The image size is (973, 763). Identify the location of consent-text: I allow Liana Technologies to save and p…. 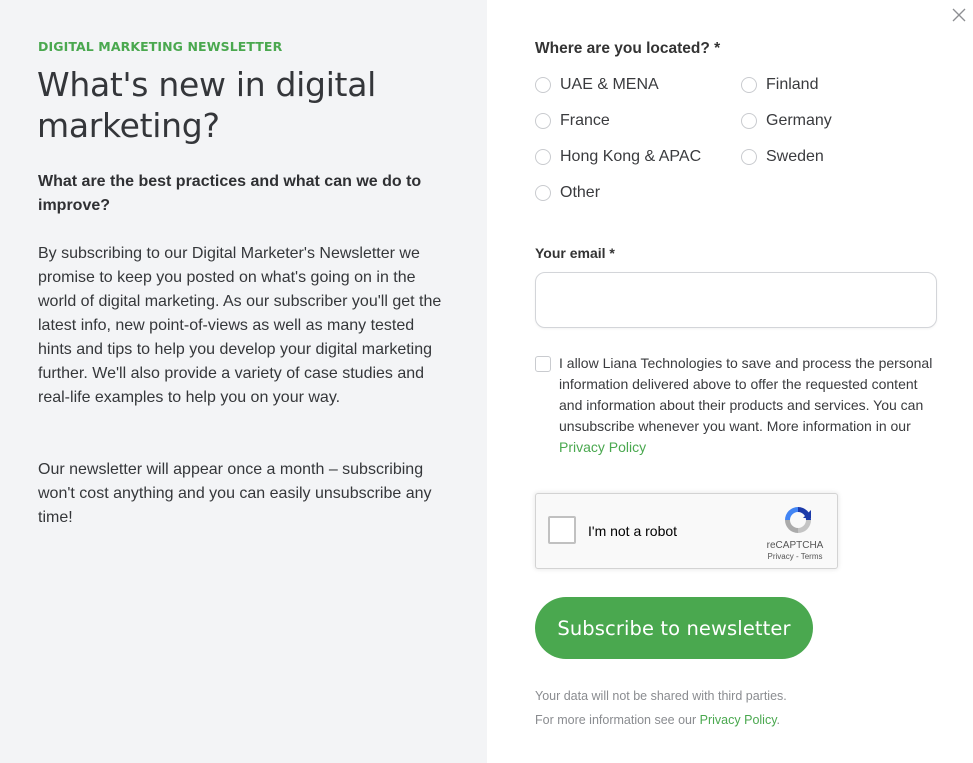
(748, 405).